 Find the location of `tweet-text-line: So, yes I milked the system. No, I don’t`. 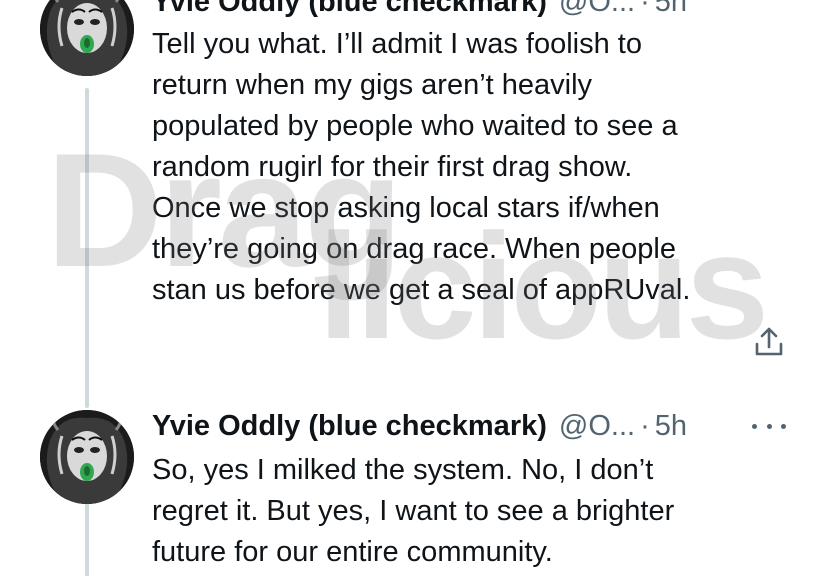

tweet-text-line: So, yes I milked the system. No, I don’t is located at coordinates (403, 470).